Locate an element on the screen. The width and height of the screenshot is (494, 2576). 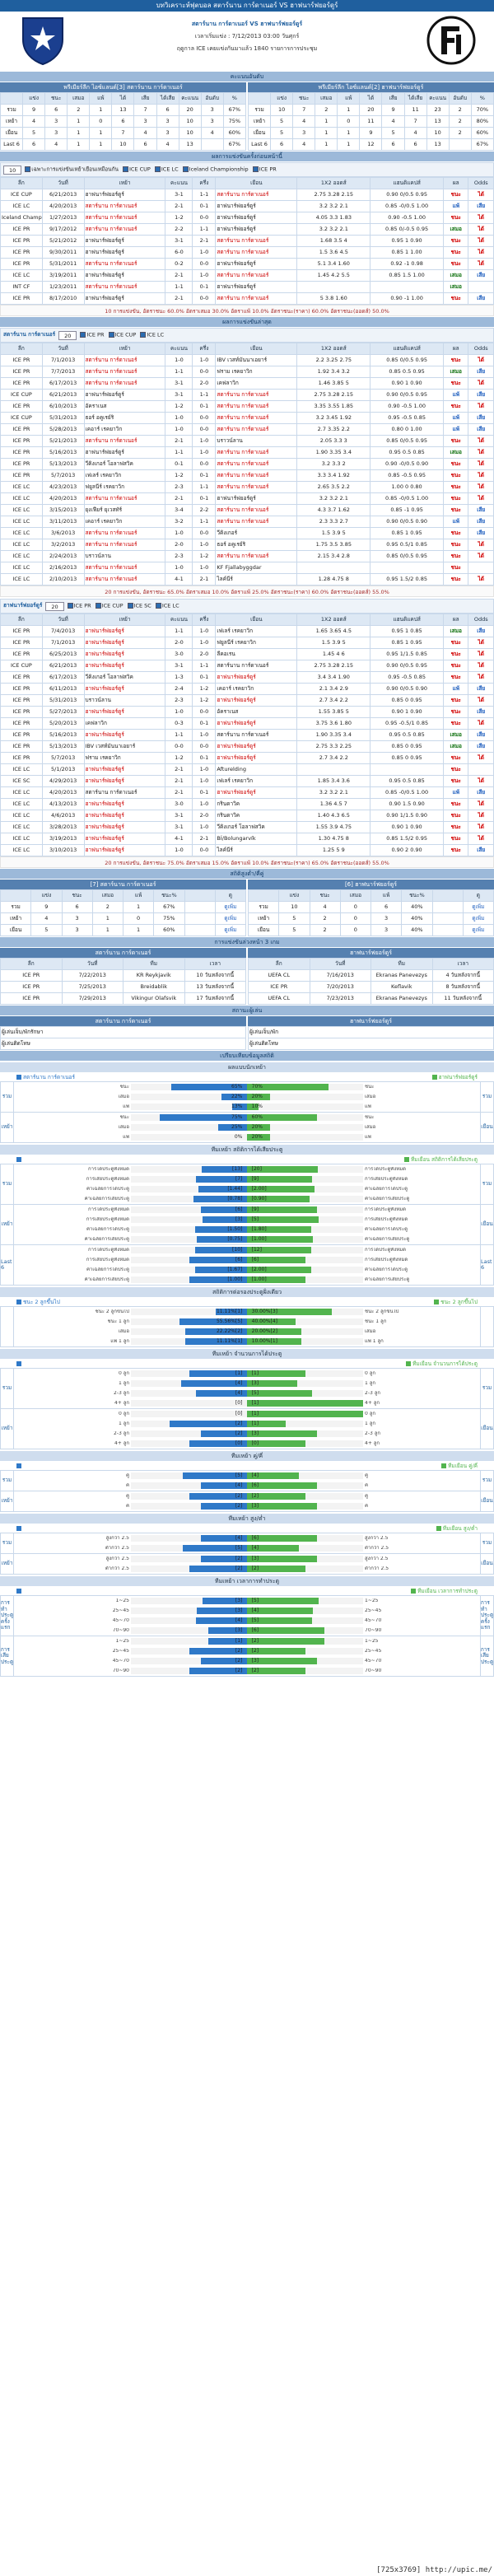
table-cell: ICE PR is located at coordinates (21, 746).